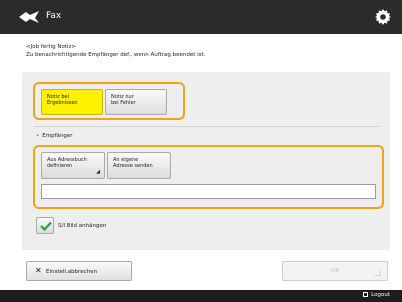 Image resolution: width=402 pixels, height=302 pixels. What do you see at coordinates (123, 103) in the screenshot?
I see `notify-on-error-label-2: bei Fehler` at bounding box center [123, 103].